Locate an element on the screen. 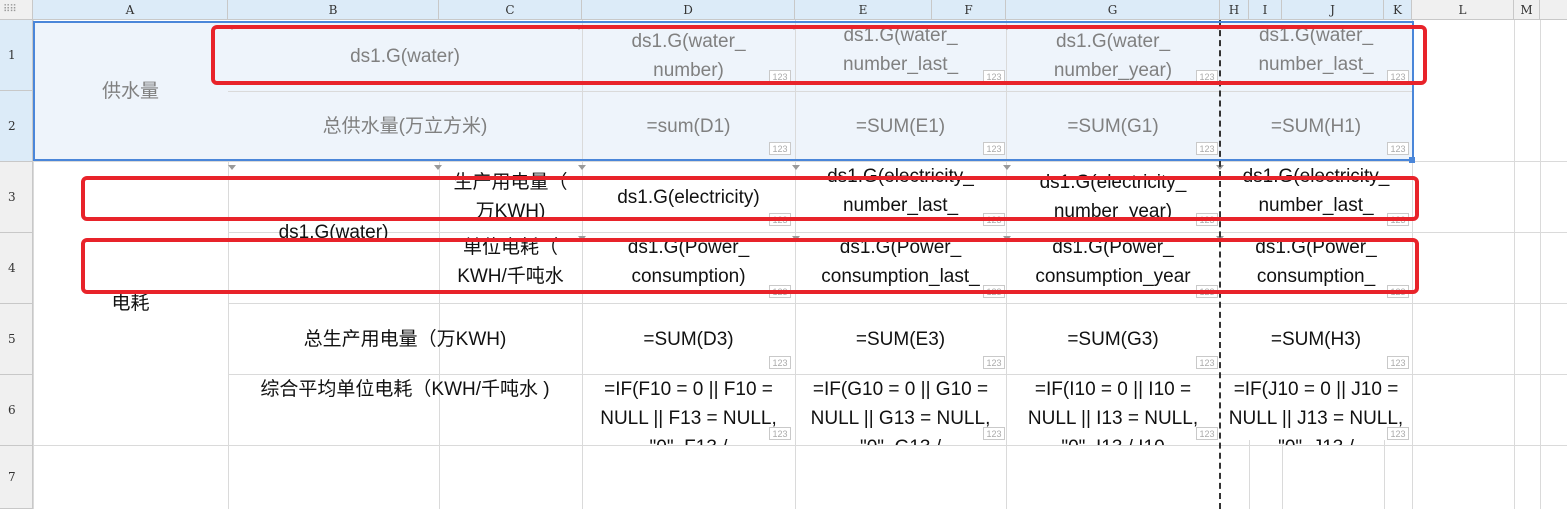 The image size is (1567, 509). column-header-a: A is located at coordinates (130, 10).